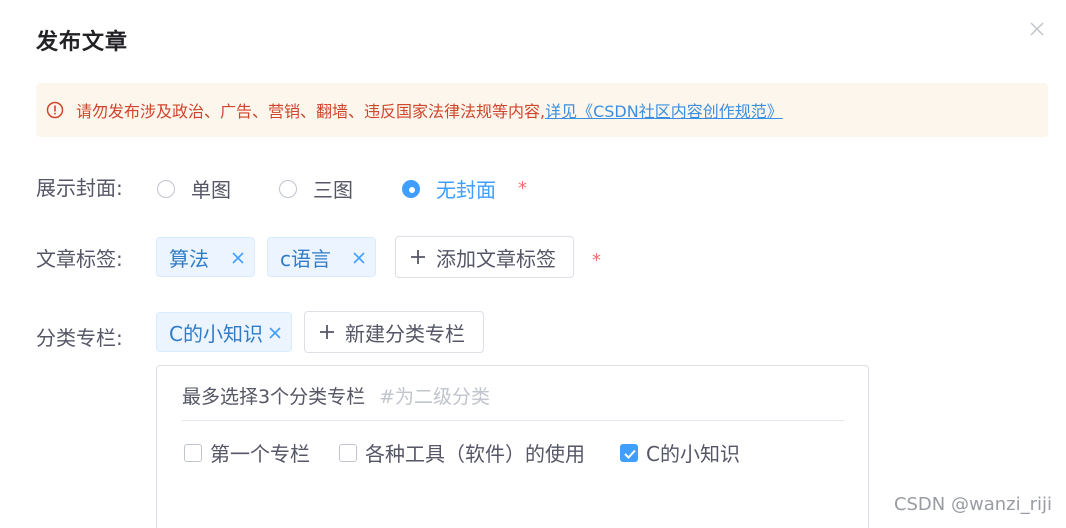 This screenshot has width=1066, height=528. I want to click on category-checkbox: 各种工具（软件）的使用, so click(462, 452).